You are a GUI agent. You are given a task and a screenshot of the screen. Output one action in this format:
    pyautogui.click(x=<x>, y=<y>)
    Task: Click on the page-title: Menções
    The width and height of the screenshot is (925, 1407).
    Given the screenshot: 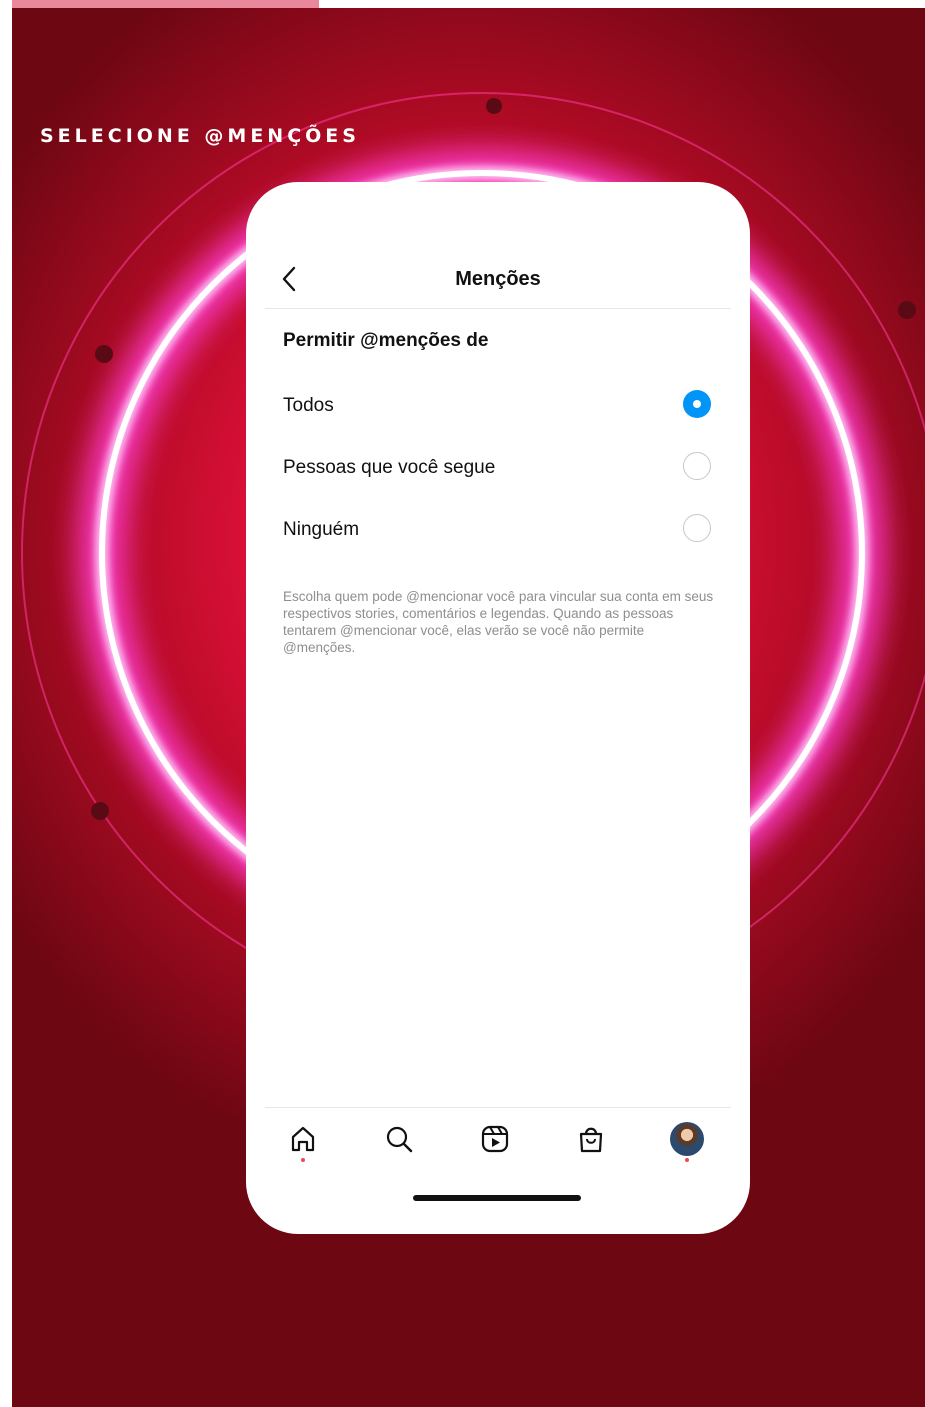 What is the action you would take?
    pyautogui.click(x=498, y=279)
    